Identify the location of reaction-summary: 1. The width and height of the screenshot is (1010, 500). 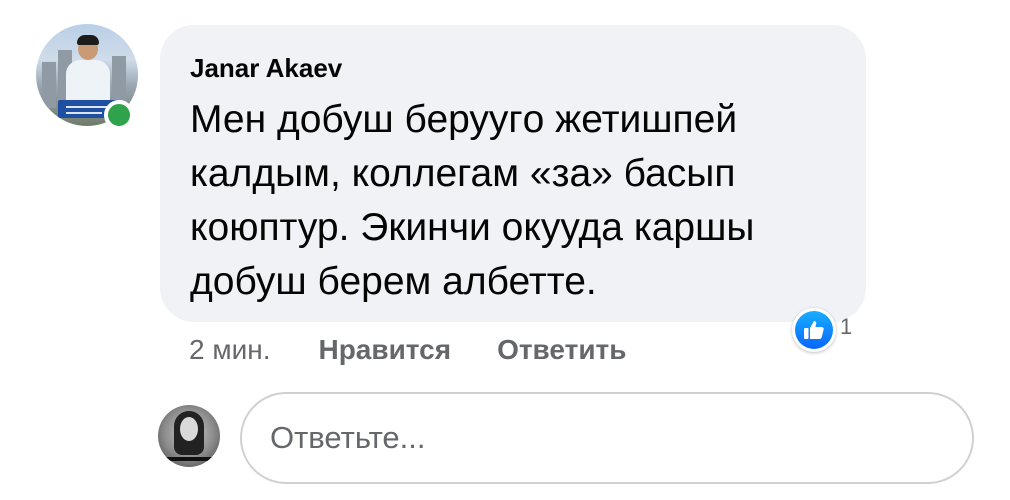
(822, 330).